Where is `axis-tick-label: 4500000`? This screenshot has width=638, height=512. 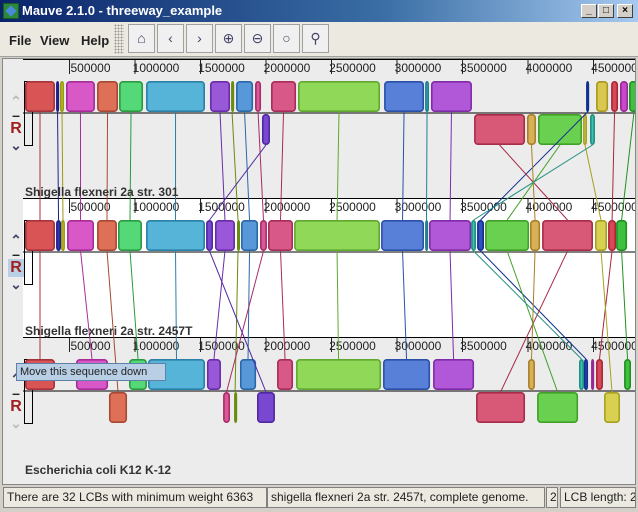 axis-tick-label: 4500000 is located at coordinates (613, 346).